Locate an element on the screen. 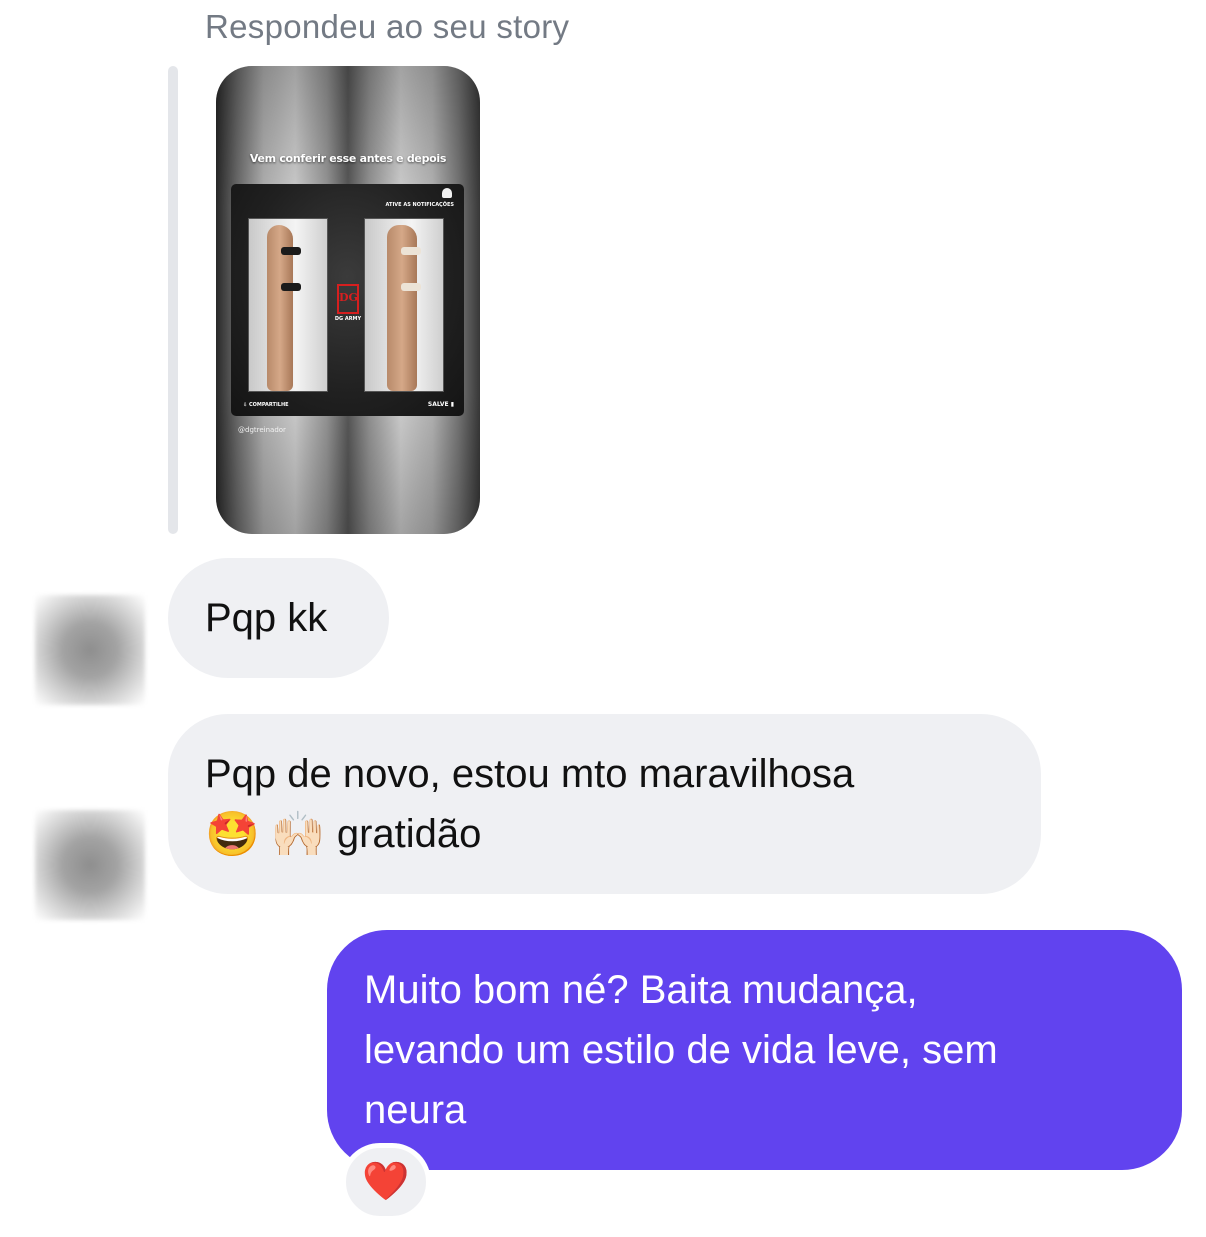 Image resolution: width=1206 pixels, height=1237 pixels. before-photo is located at coordinates (288, 305).